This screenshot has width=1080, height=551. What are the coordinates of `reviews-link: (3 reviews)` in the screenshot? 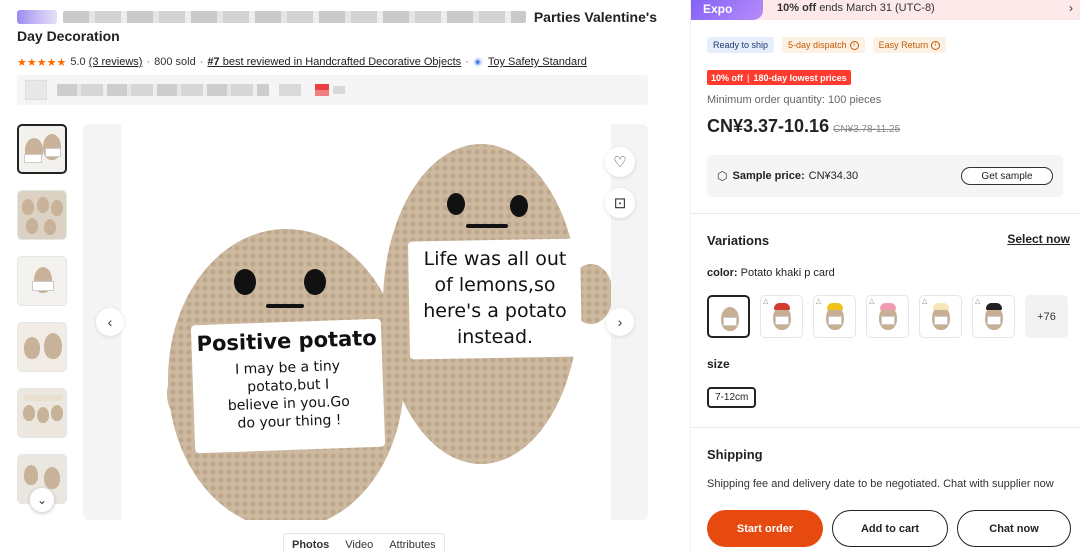 It's located at (116, 62).